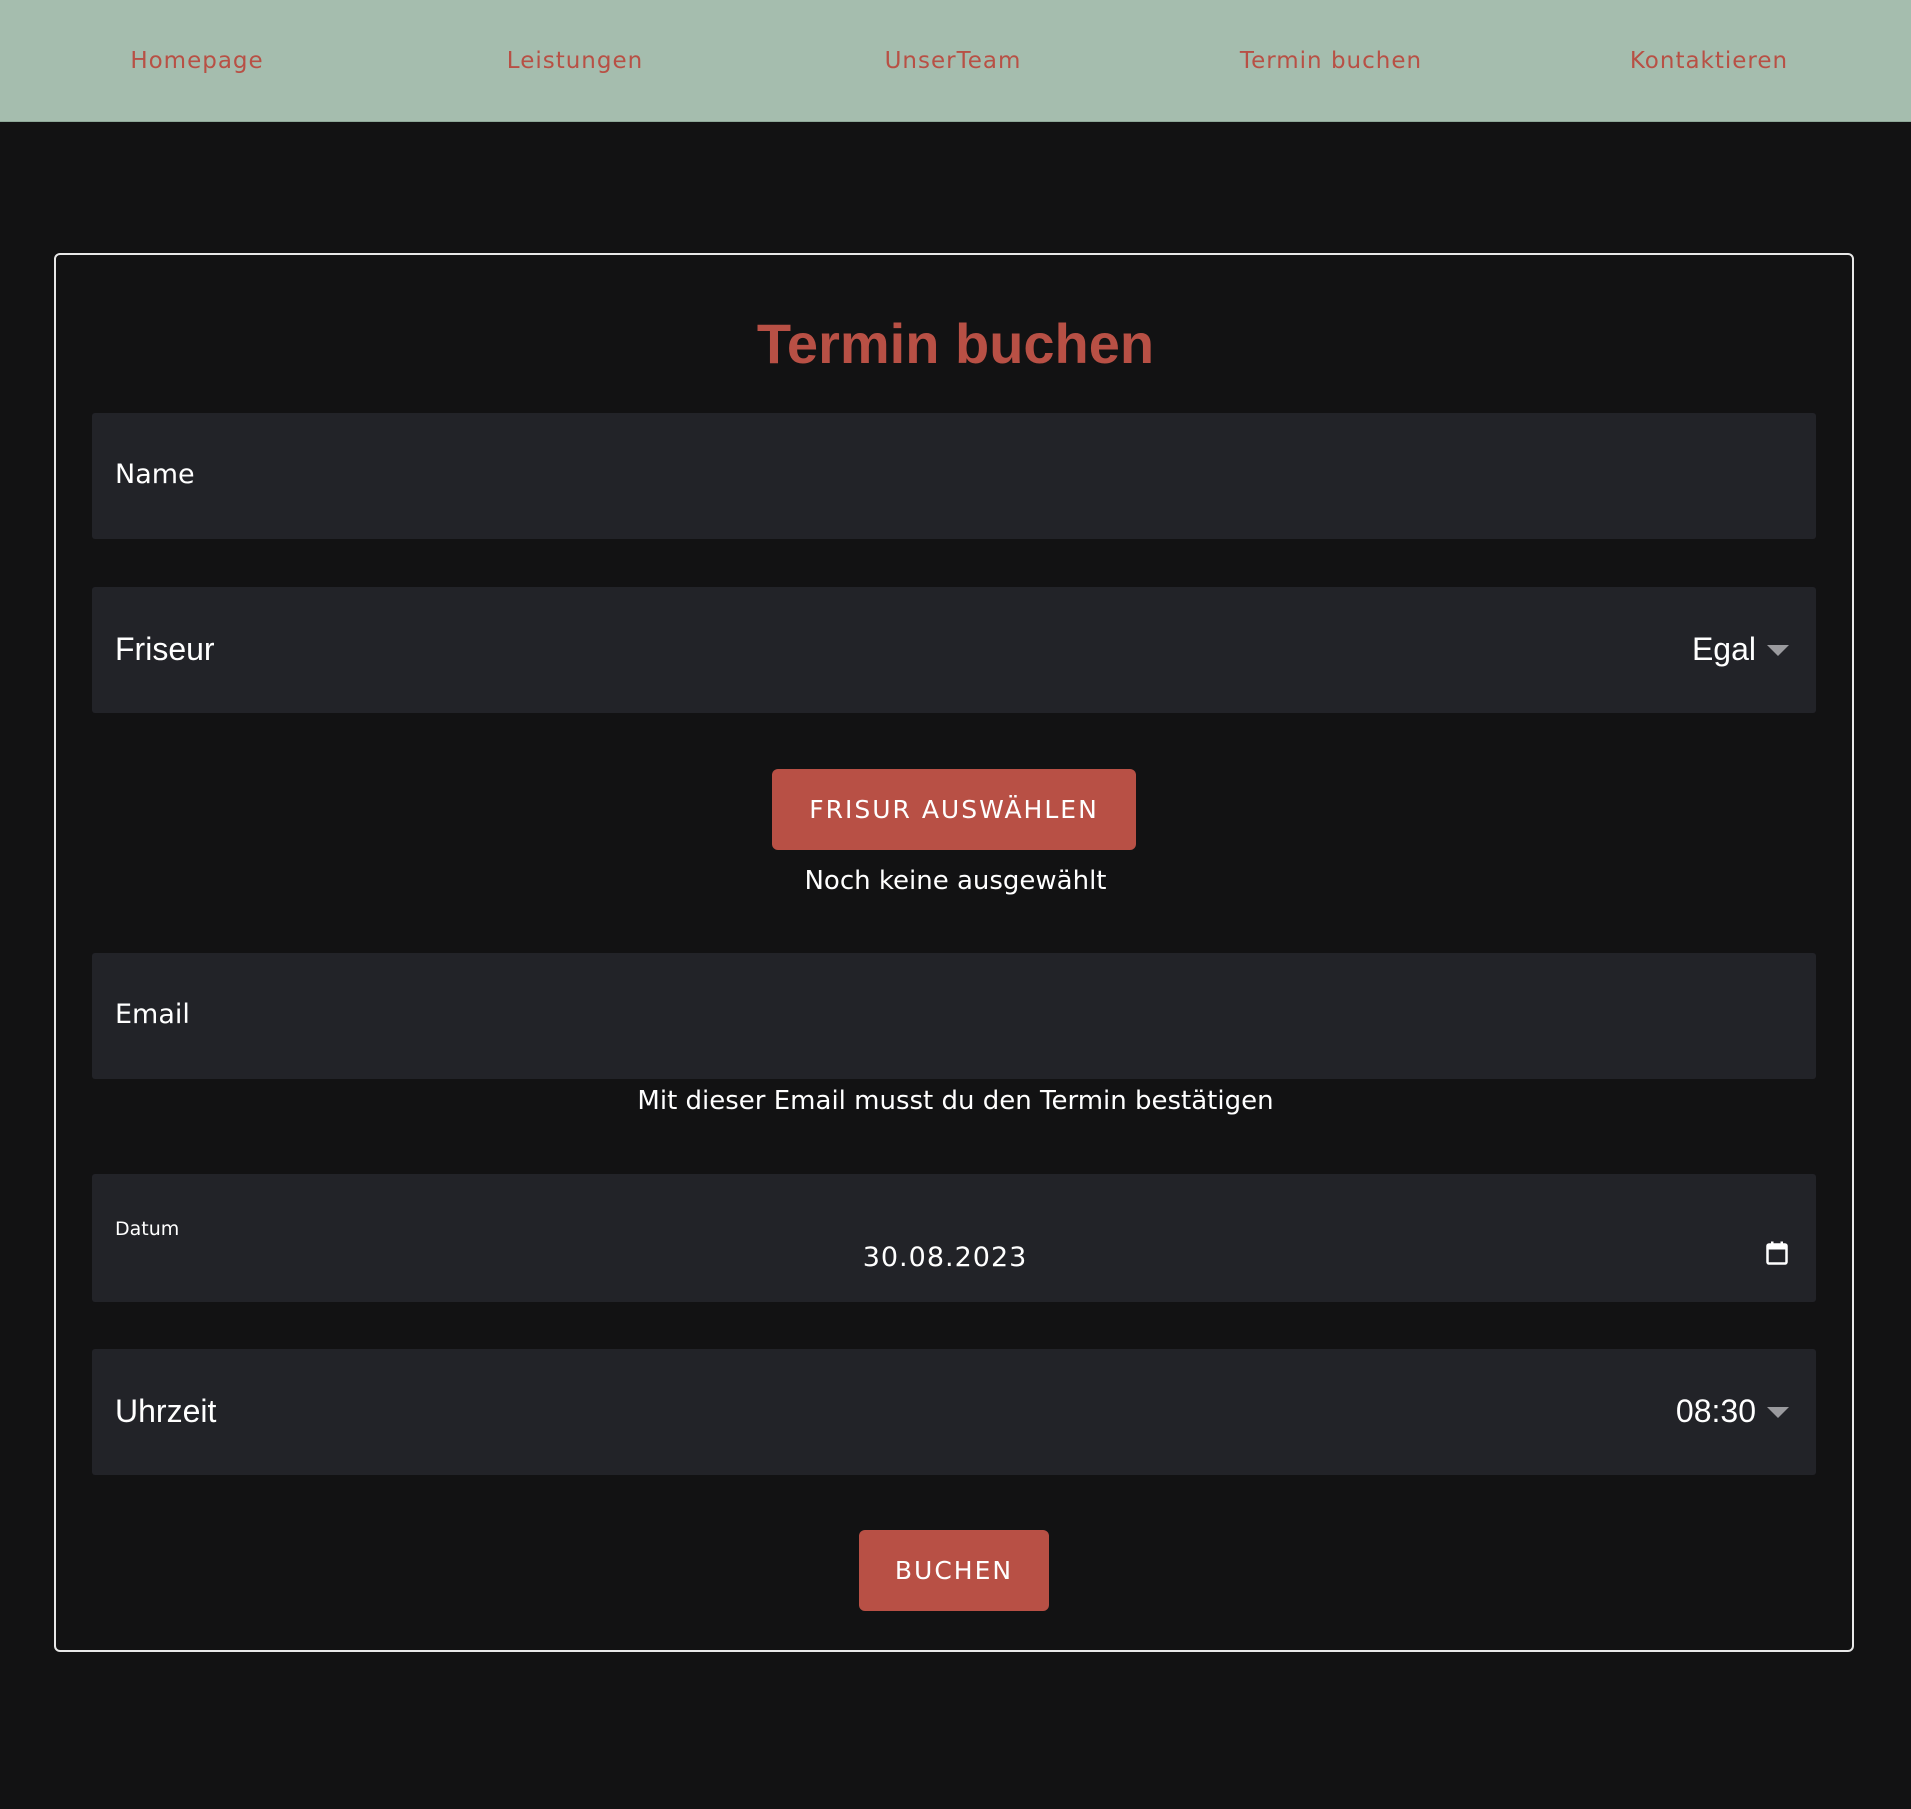 Image resolution: width=1911 pixels, height=1809 pixels. I want to click on date-field-value: 30.08.2023, so click(945, 1257).